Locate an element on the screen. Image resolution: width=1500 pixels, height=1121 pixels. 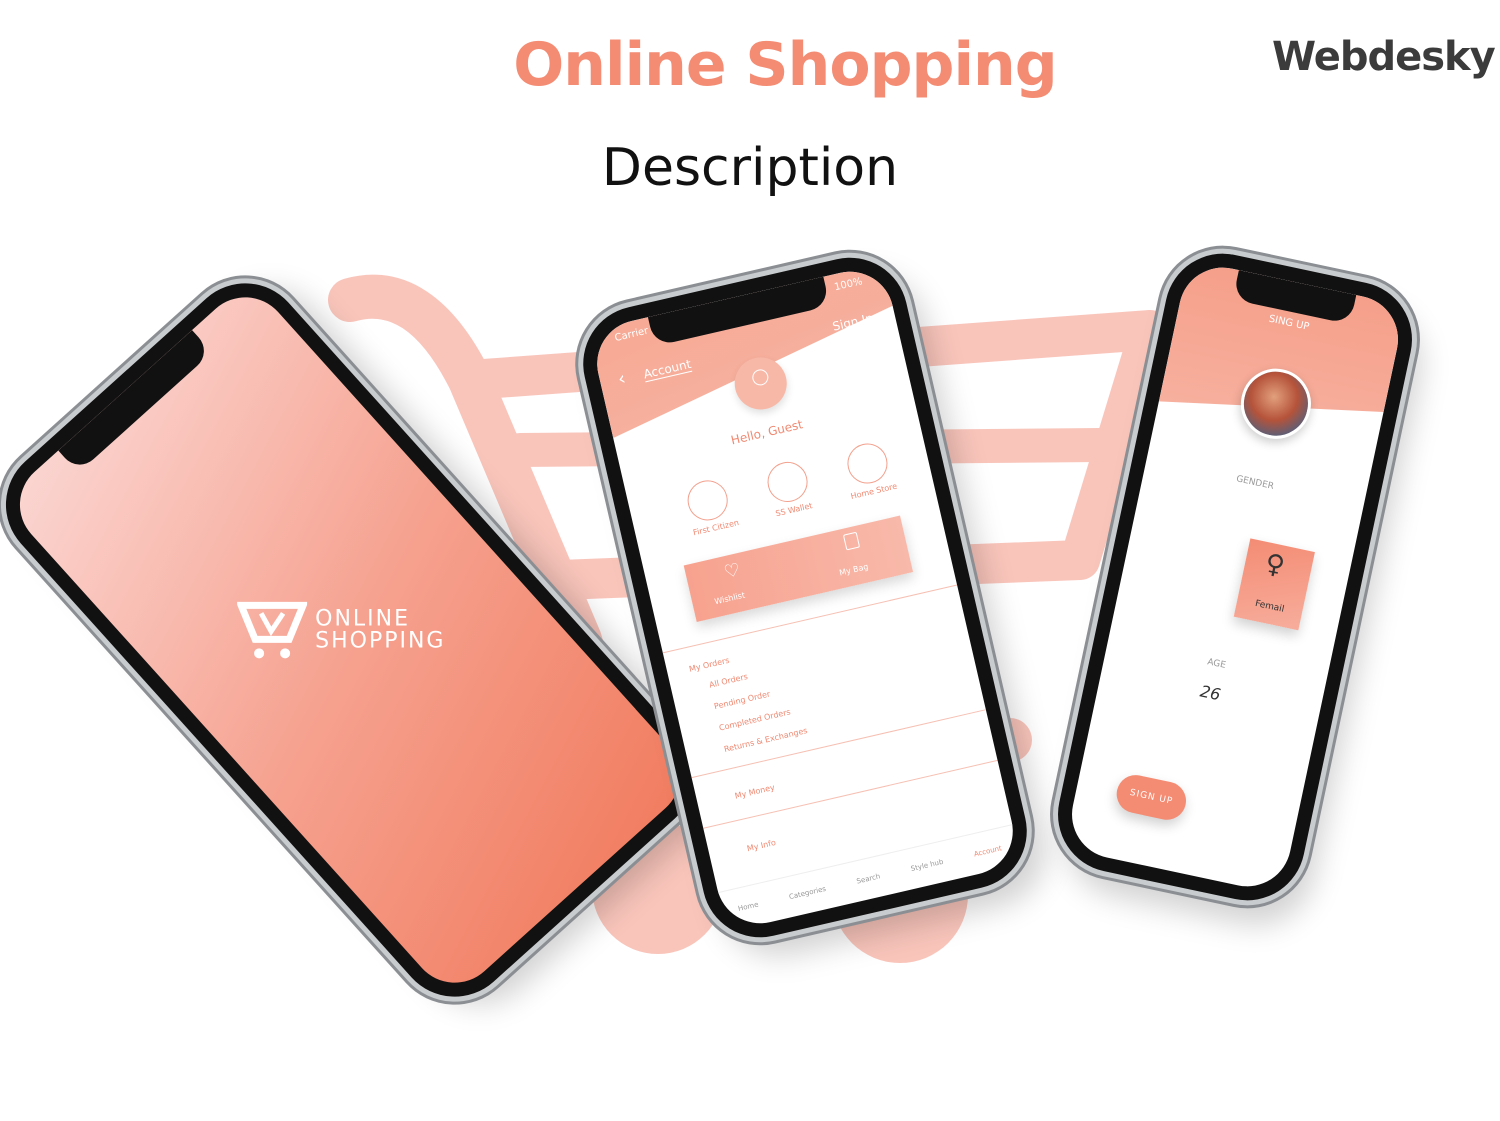
my-money-item: My Money is located at coordinates (755, 792).